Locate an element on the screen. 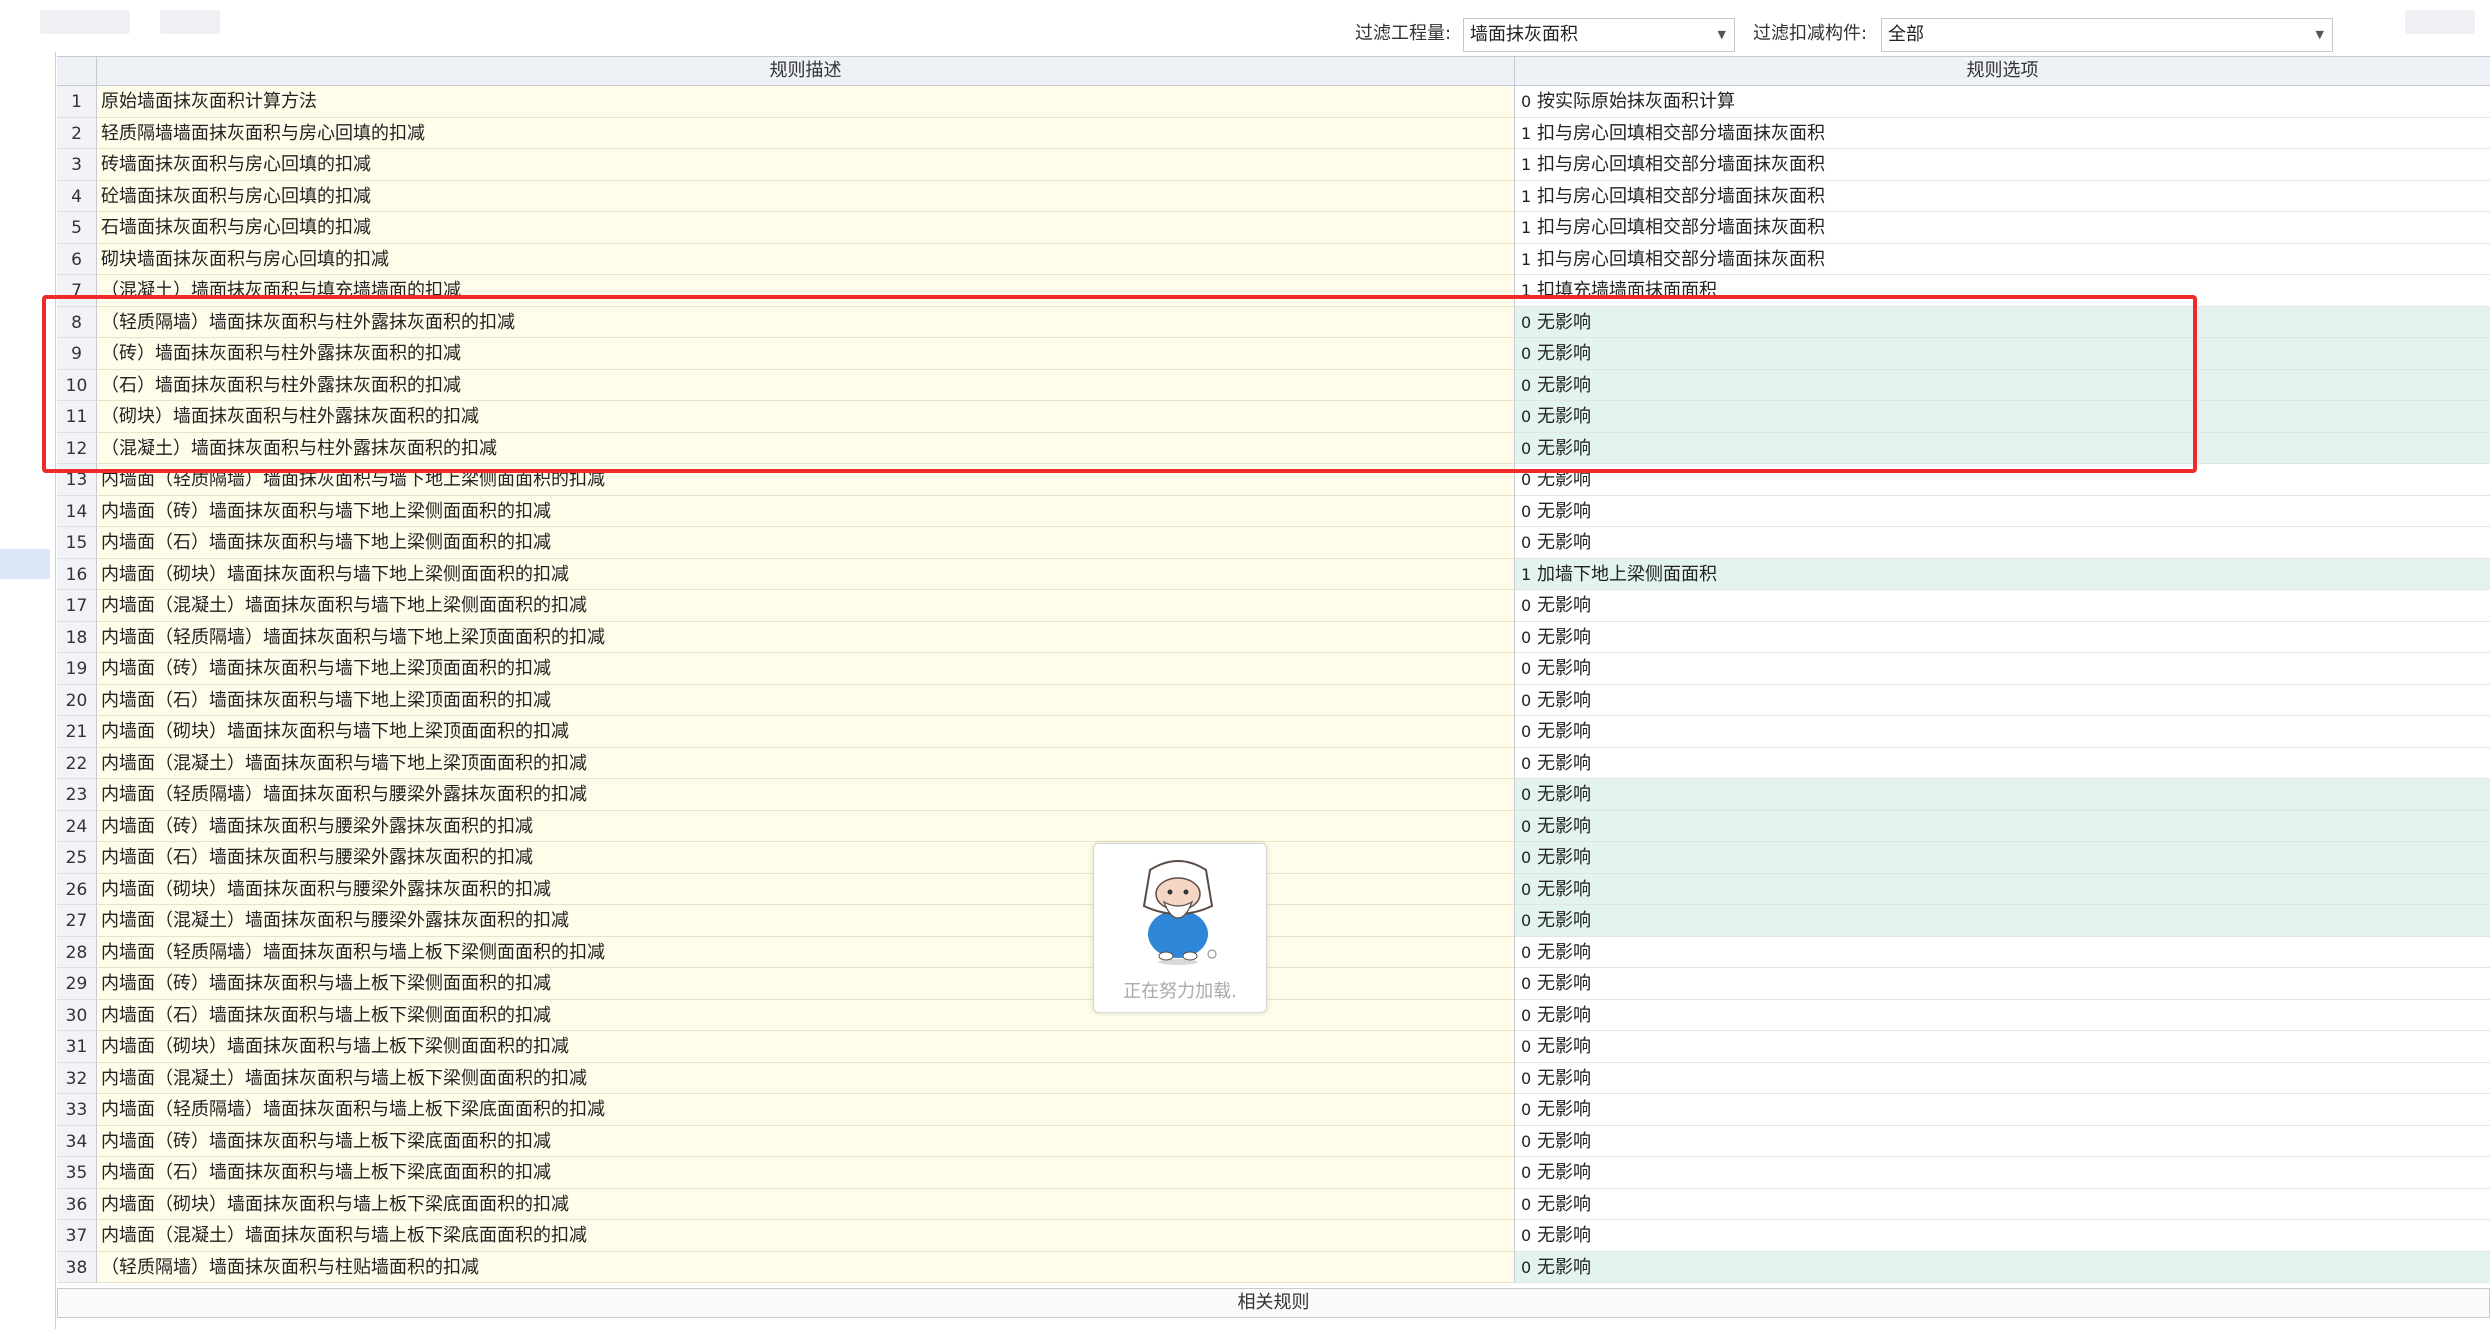 Image resolution: width=2490 pixels, height=1329 pixels. table-row: 5 石墙面抹灰面积与房心回填的扣减 1 扣与房心回填相交部分墙面抹灰面积 is located at coordinates (1273, 228).